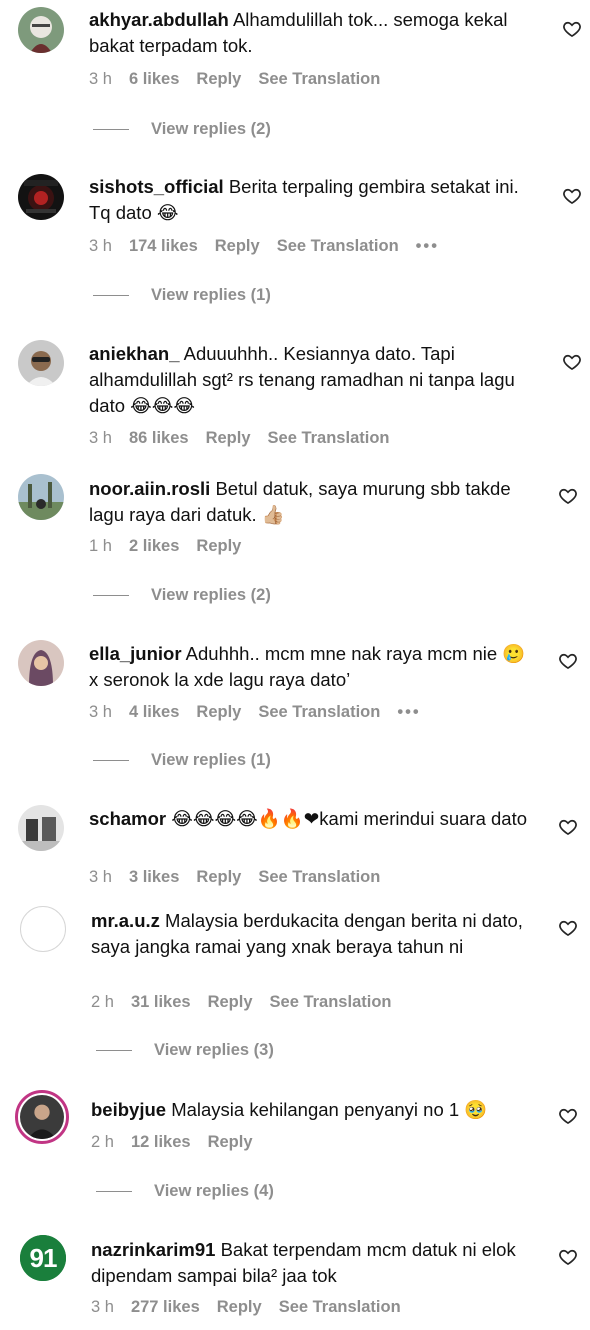 The width and height of the screenshot is (590, 1330). What do you see at coordinates (161, 1002) in the screenshot?
I see `likes-count: 31 likes` at bounding box center [161, 1002].